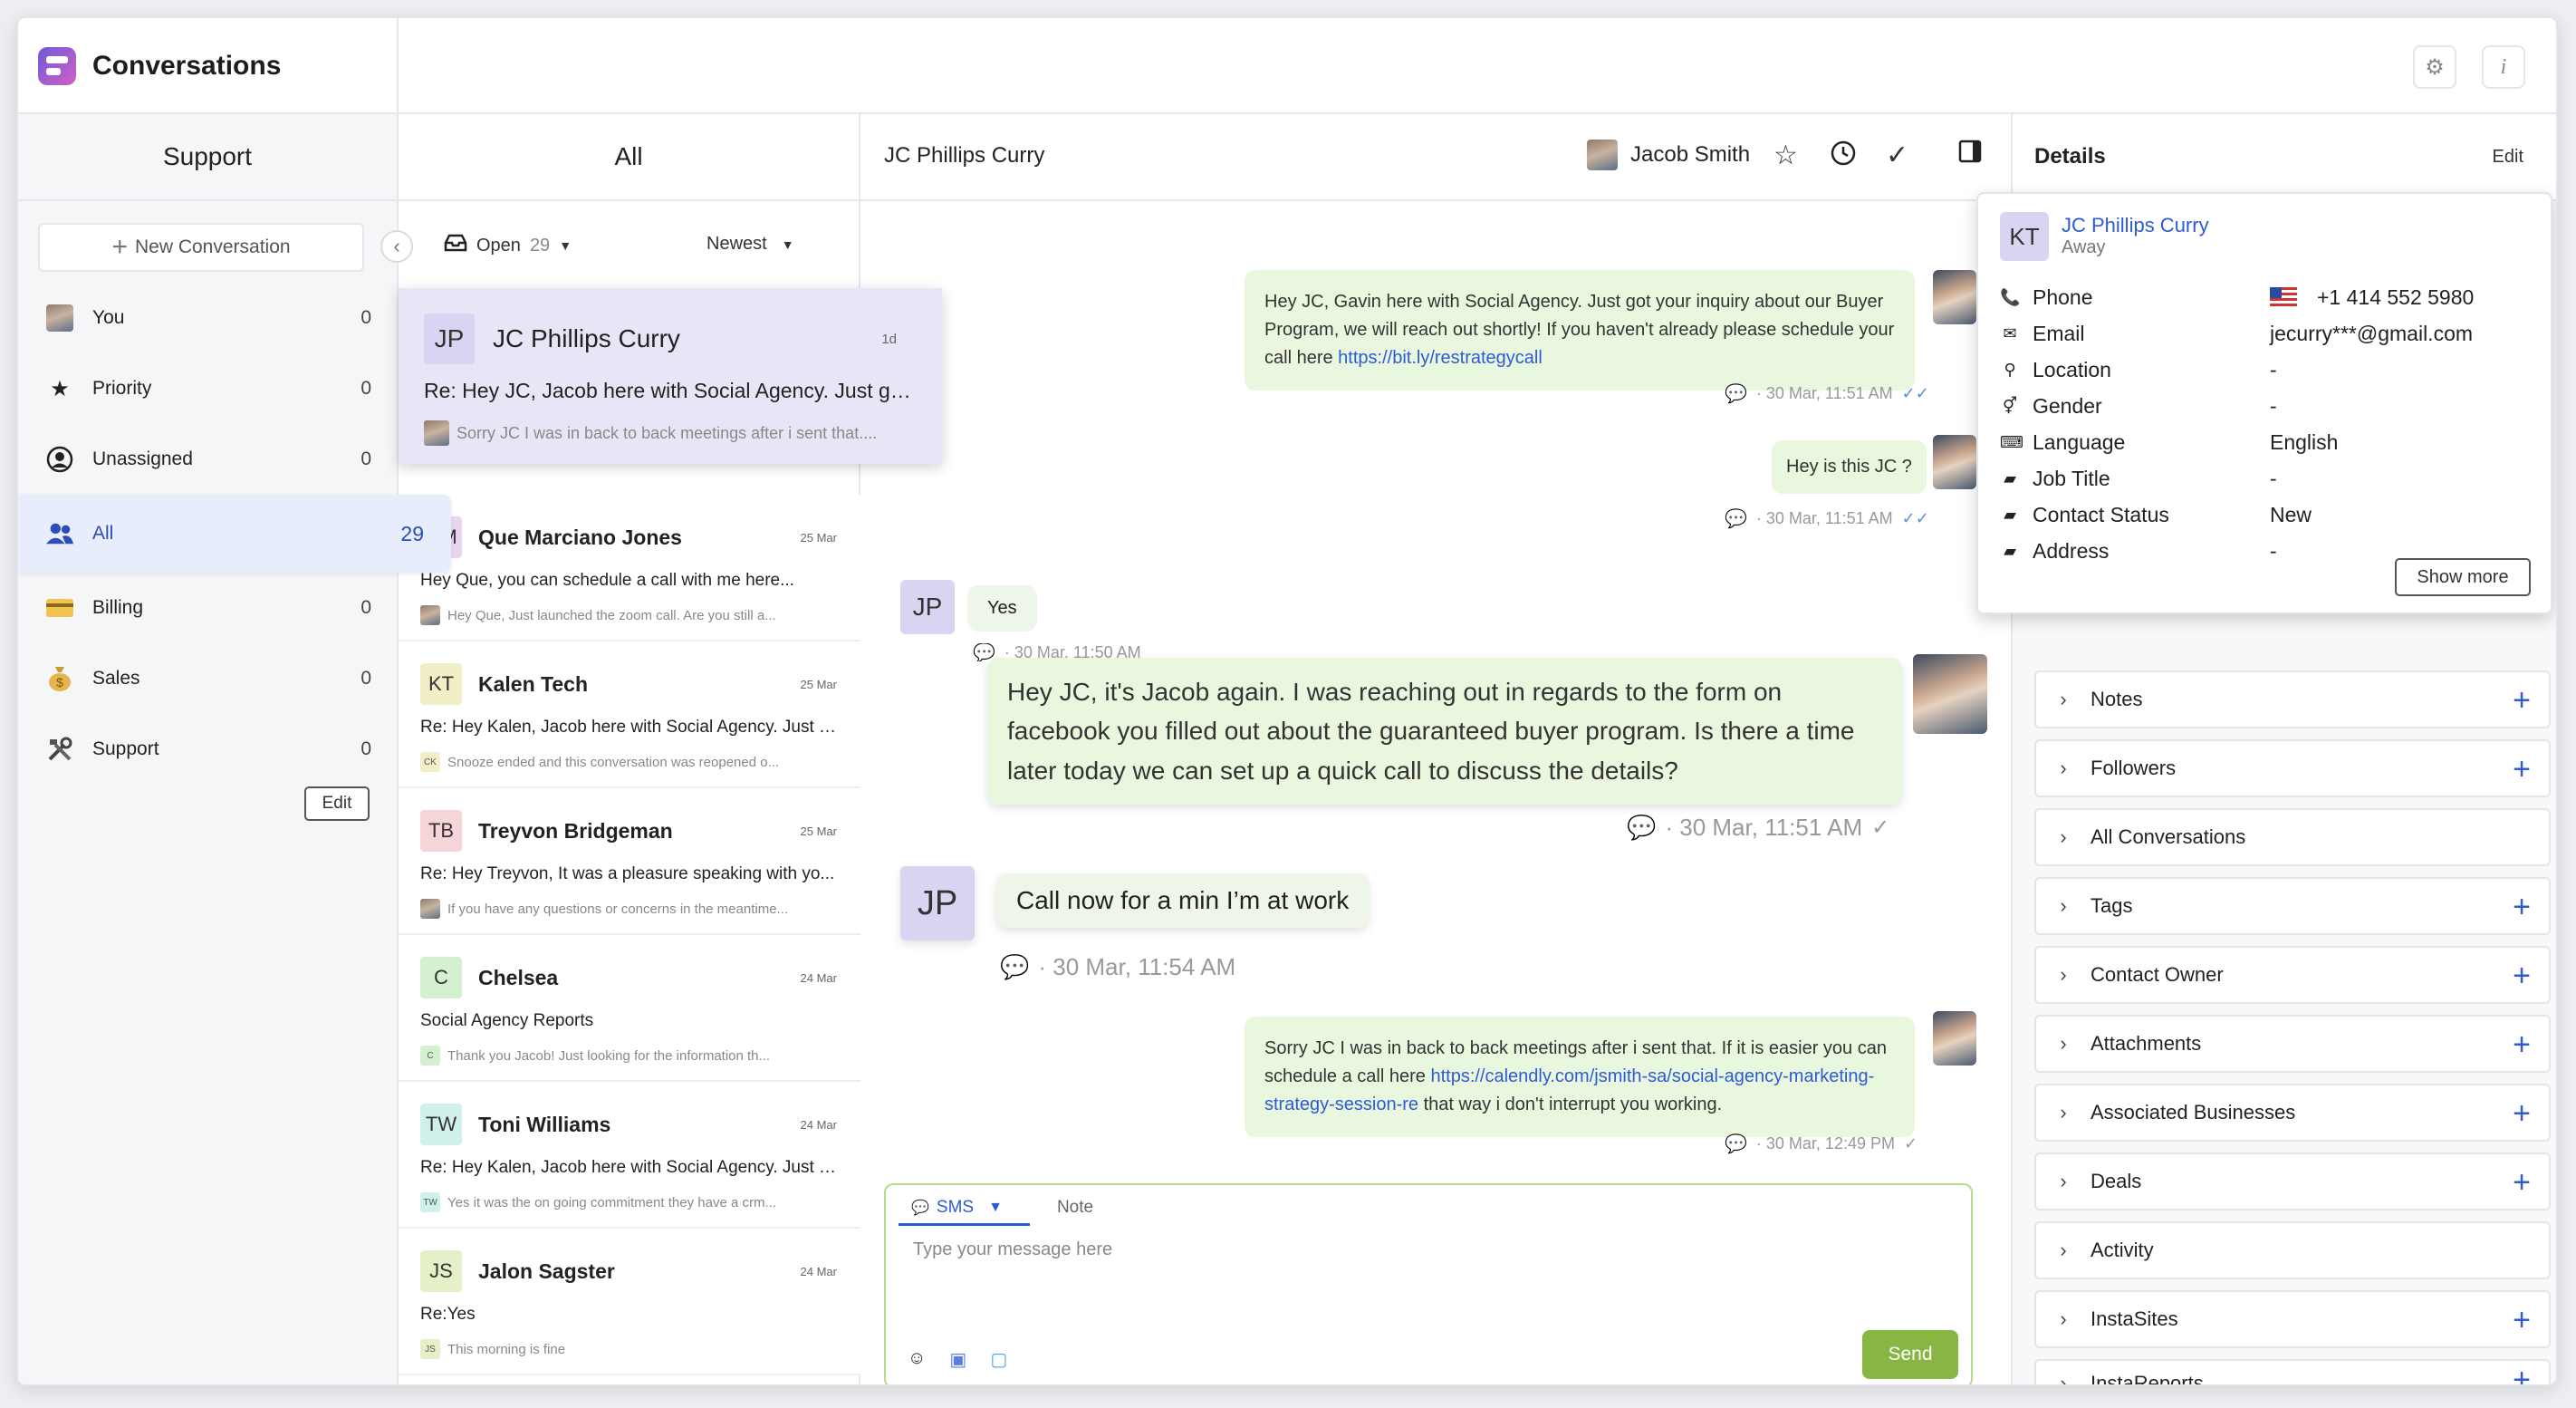 The image size is (2576, 1408). What do you see at coordinates (937, 903) in the screenshot?
I see `contact-avatar: JP` at bounding box center [937, 903].